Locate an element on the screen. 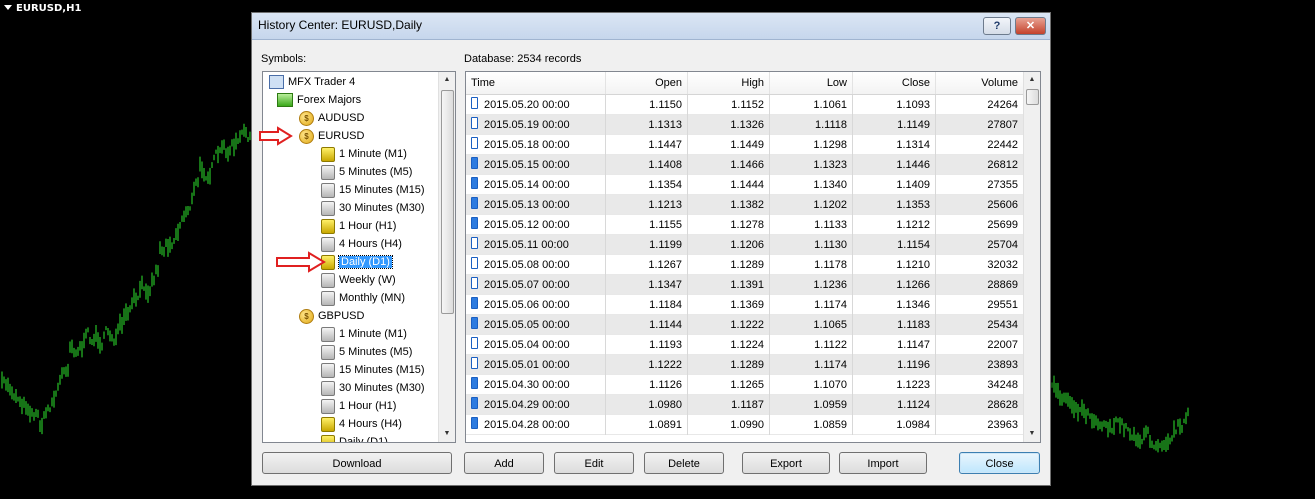 The width and height of the screenshot is (1315, 499). table-scrollbar: ▲ ▼ is located at coordinates (1031, 257).